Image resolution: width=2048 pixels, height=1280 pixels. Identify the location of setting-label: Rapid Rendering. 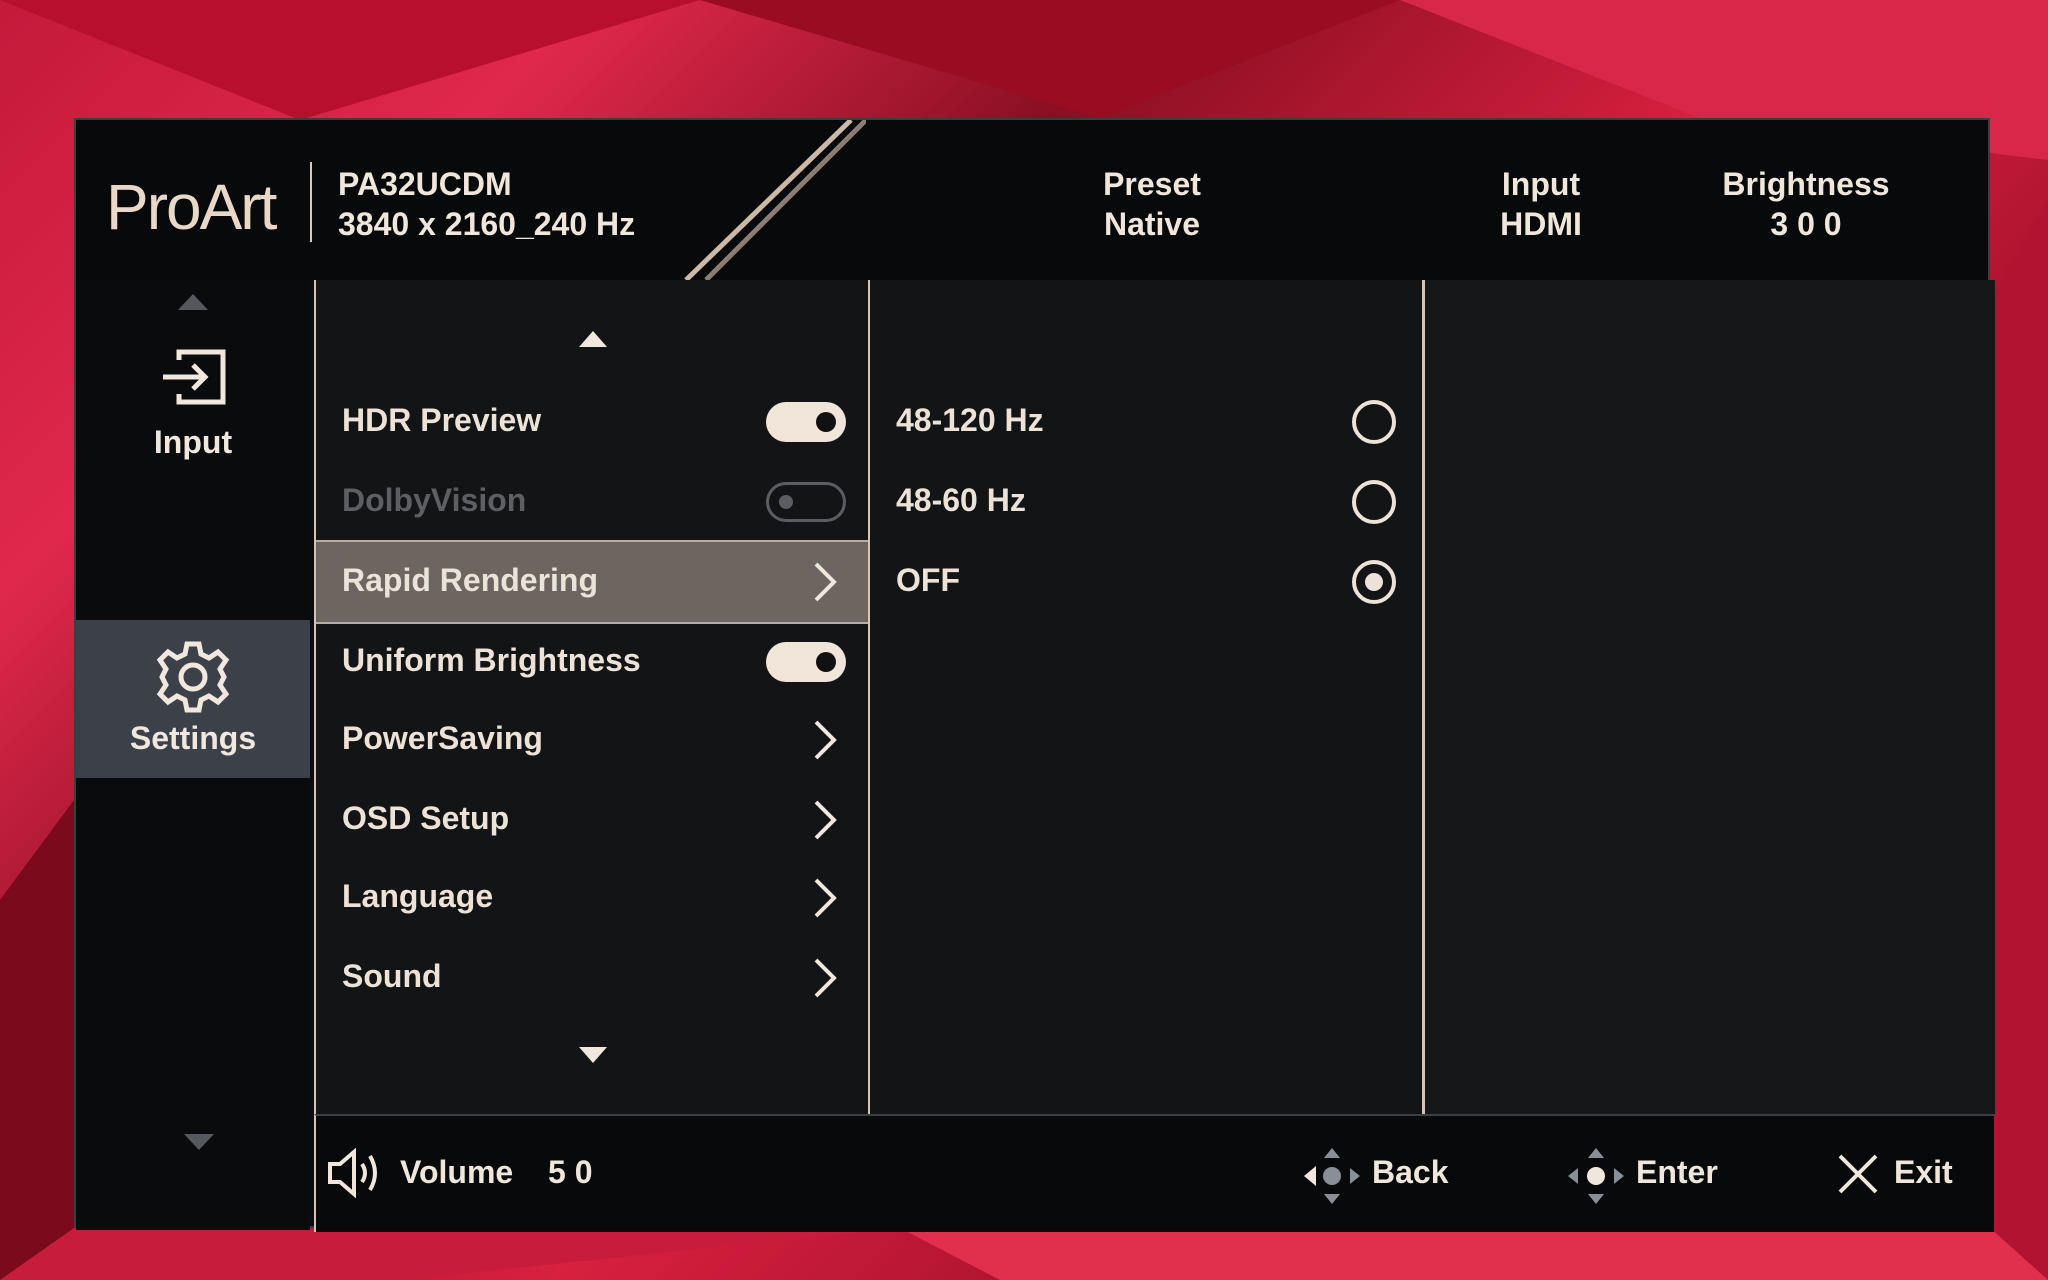
(470, 580).